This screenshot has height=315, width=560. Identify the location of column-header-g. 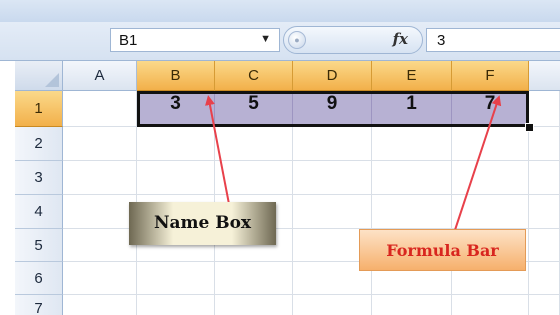
(544, 76).